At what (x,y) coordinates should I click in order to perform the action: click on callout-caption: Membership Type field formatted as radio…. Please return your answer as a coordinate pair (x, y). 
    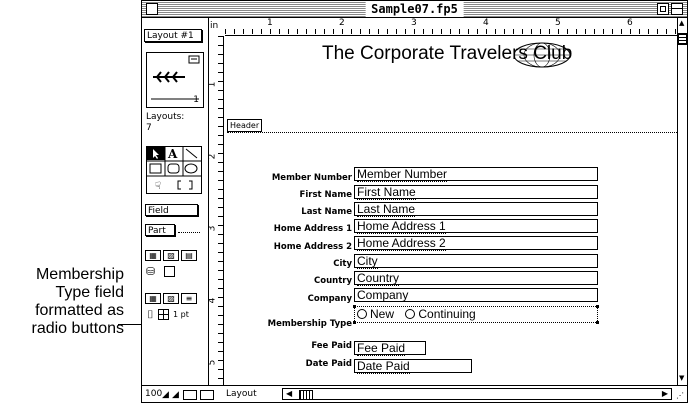
    Looking at the image, I should click on (62, 302).